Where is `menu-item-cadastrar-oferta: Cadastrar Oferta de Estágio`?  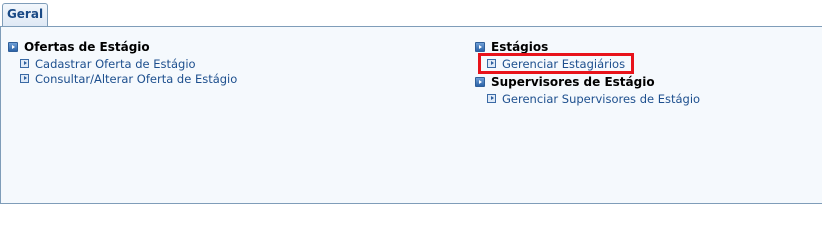
menu-item-cadastrar-oferta: Cadastrar Oferta de Estágio is located at coordinates (128, 63).